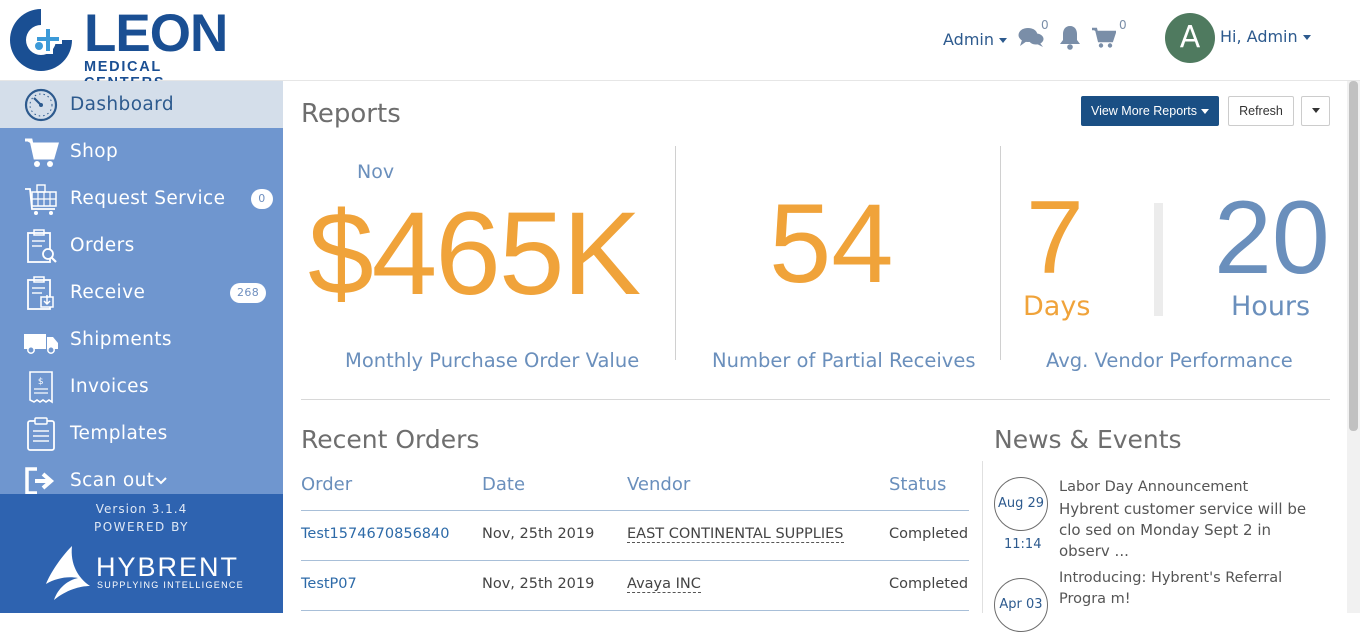 The width and height of the screenshot is (1360, 632). What do you see at coordinates (109, 386) in the screenshot?
I see `sidebar-item-label: Invoices` at bounding box center [109, 386].